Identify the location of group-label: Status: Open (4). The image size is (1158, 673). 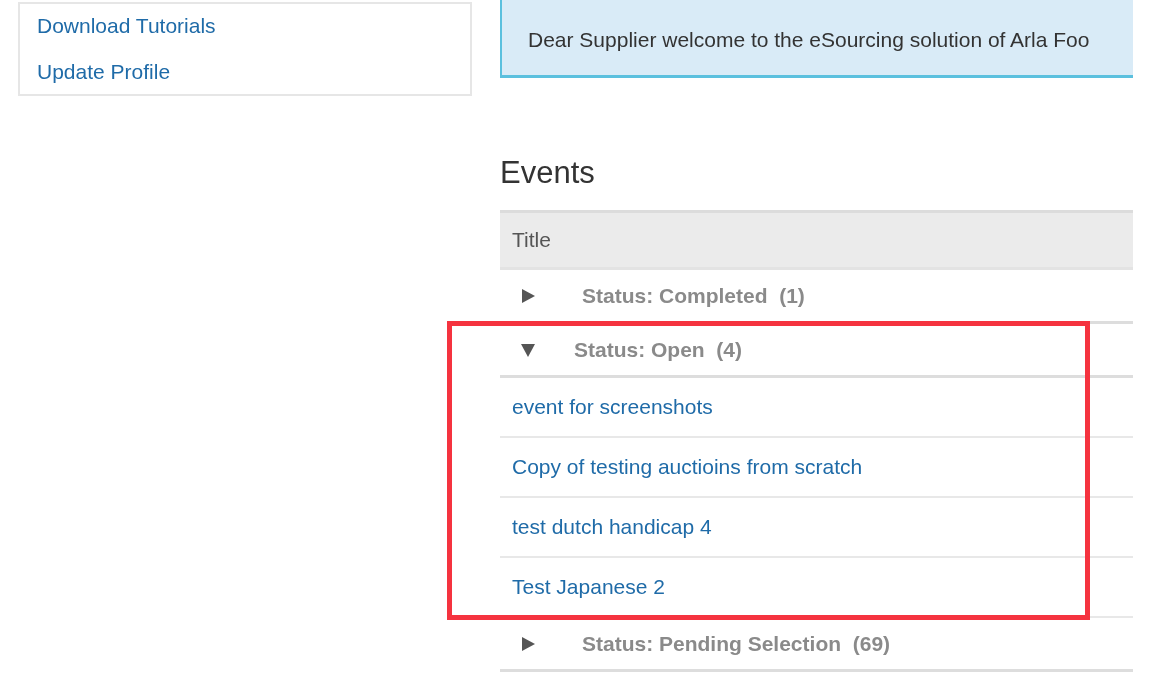
(658, 349).